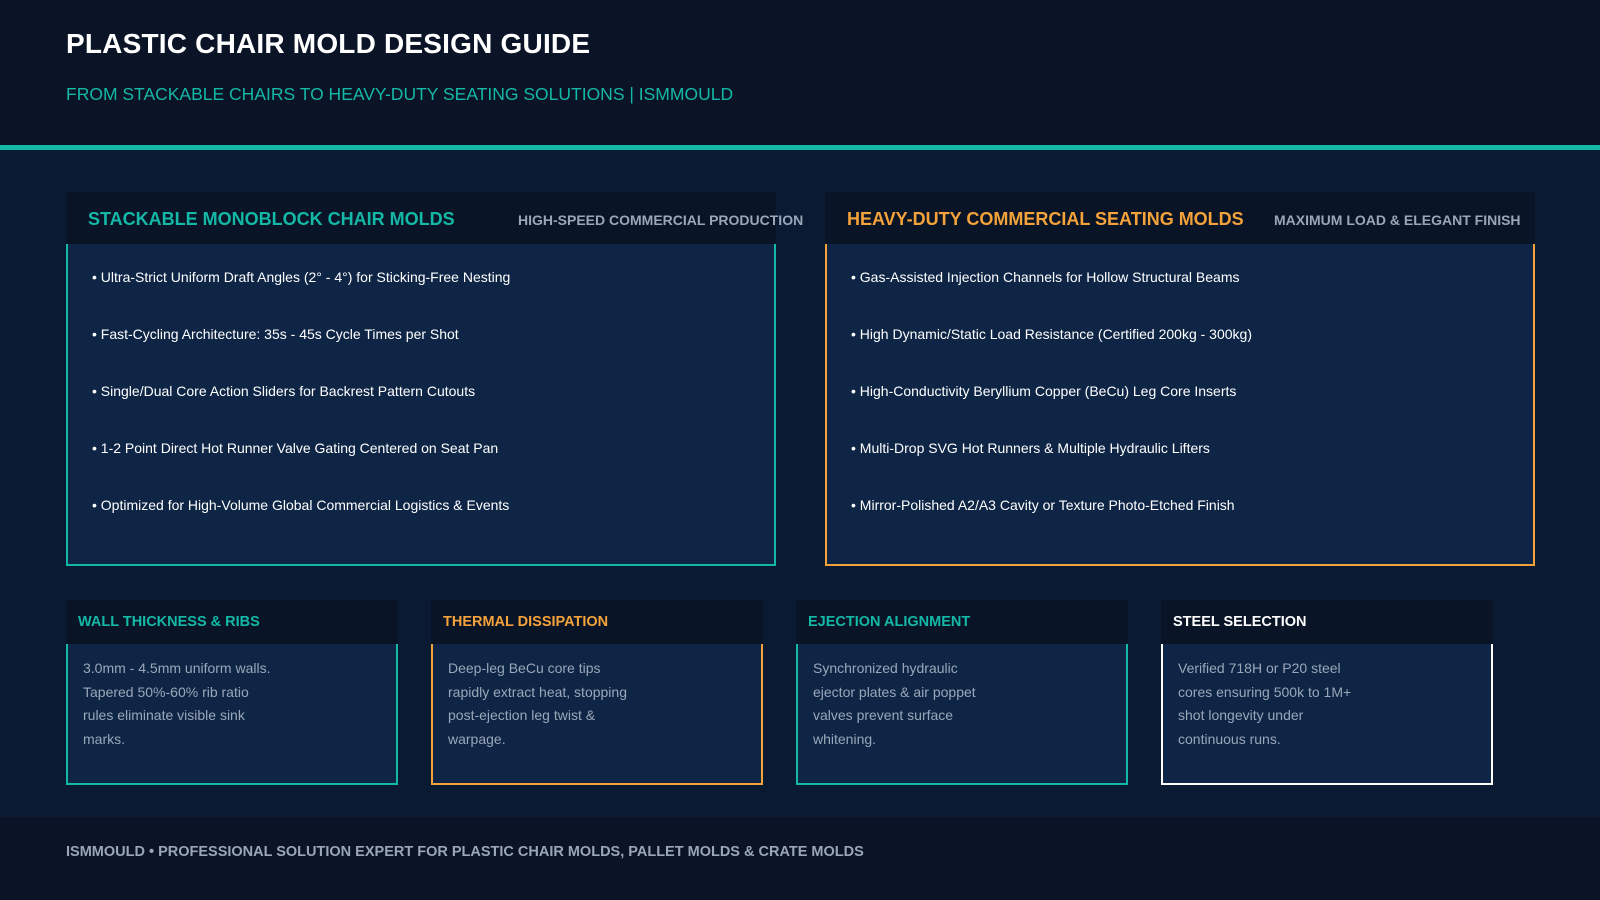 Image resolution: width=1600 pixels, height=900 pixels. What do you see at coordinates (169, 622) in the screenshot?
I see `card-title: WALL THICKNESS & RIBS` at bounding box center [169, 622].